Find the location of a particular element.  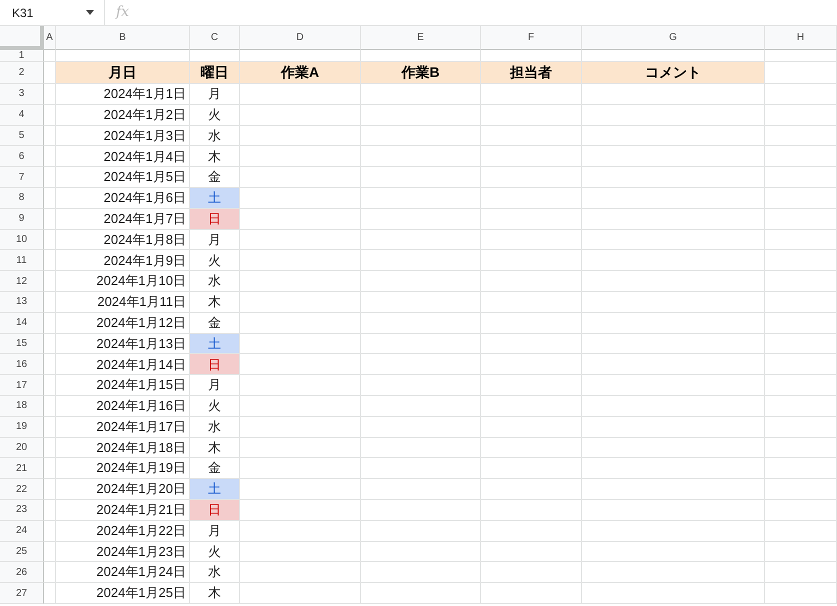

column-header: A is located at coordinates (50, 38).